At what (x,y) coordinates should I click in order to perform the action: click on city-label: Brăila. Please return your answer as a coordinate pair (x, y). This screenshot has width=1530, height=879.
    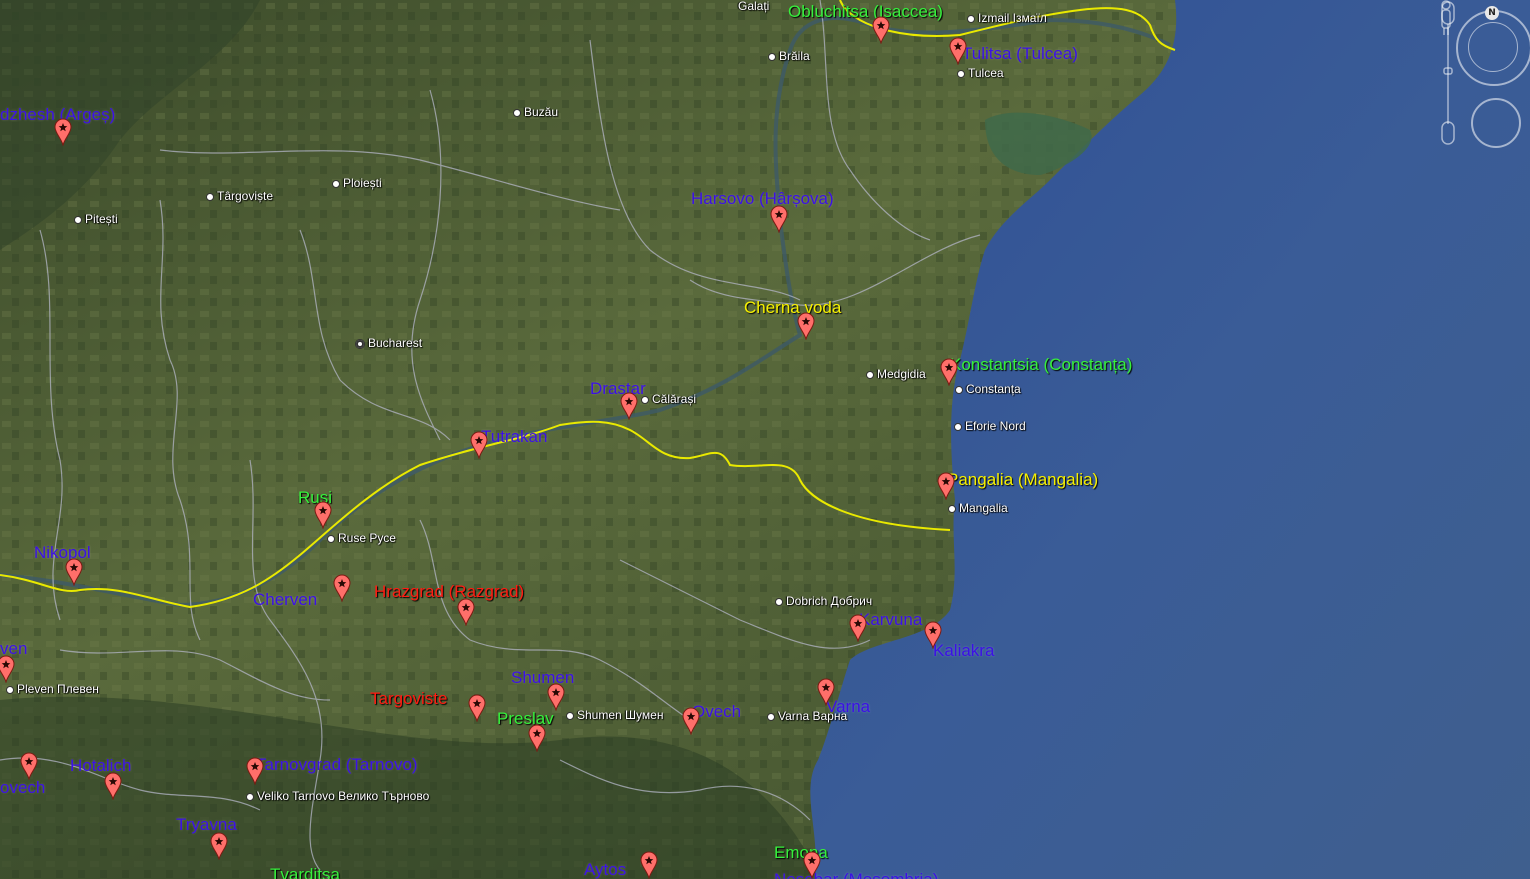
    Looking at the image, I should click on (789, 56).